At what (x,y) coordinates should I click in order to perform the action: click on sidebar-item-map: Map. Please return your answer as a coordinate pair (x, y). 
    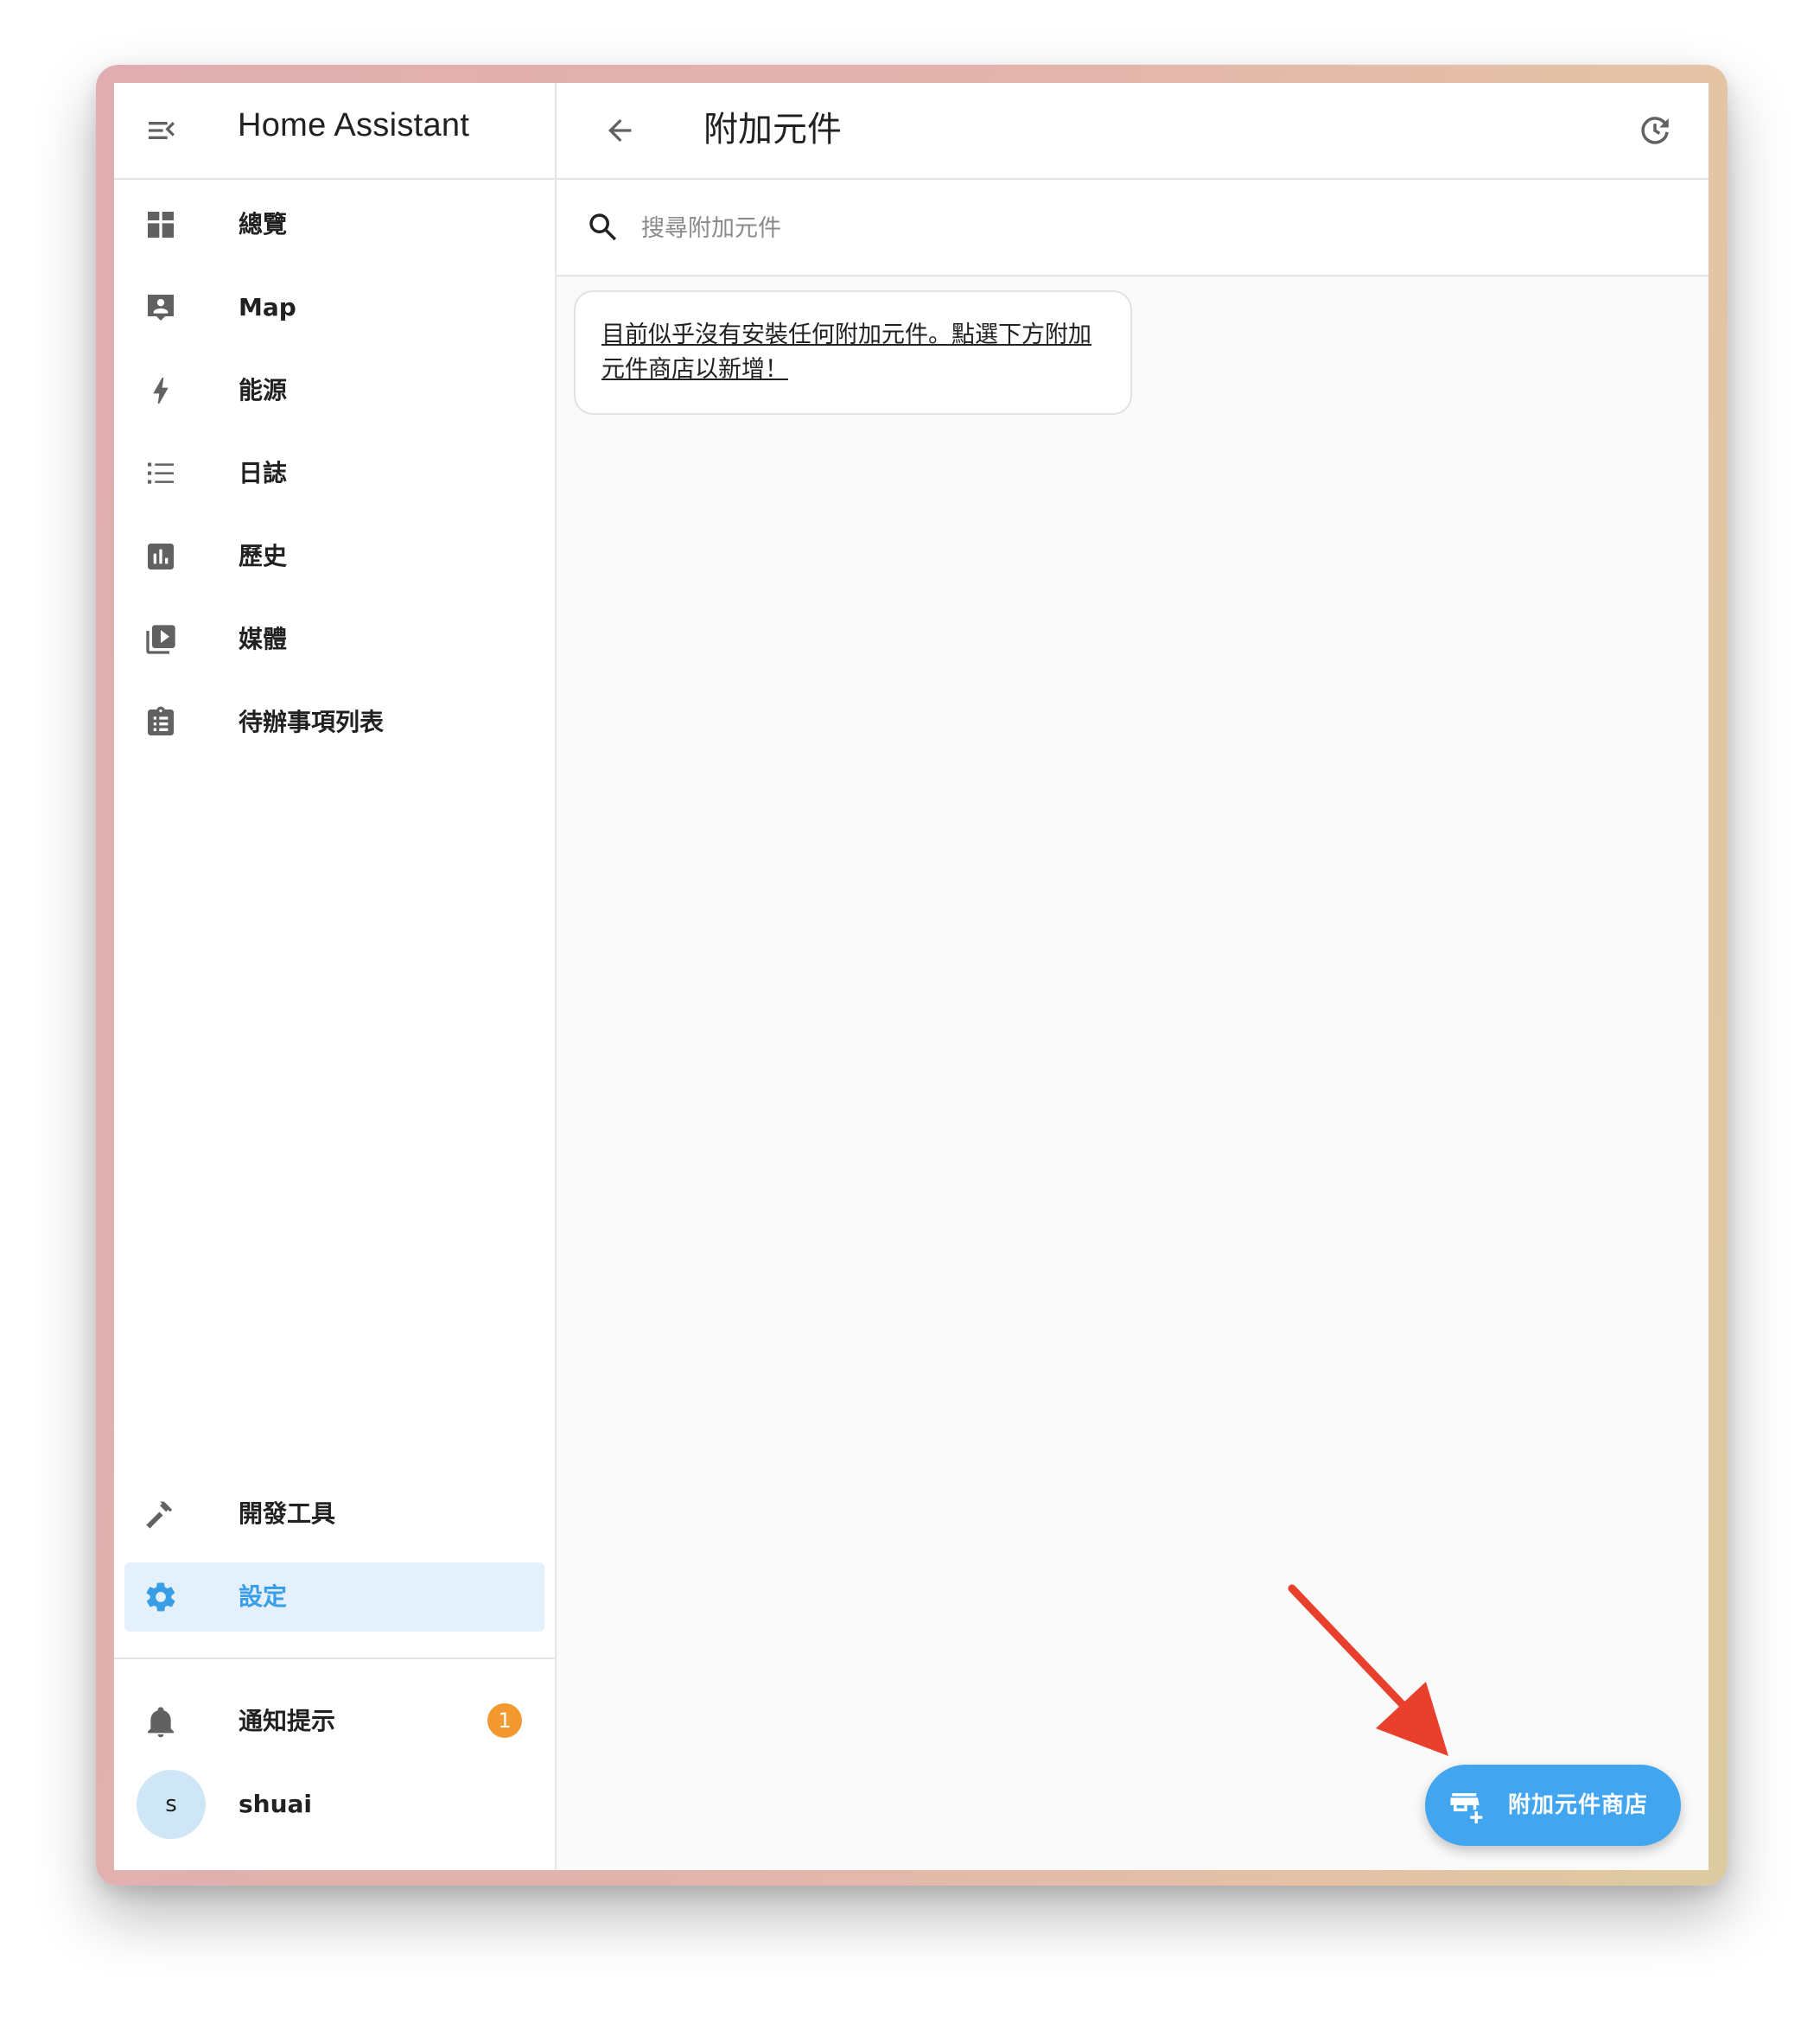
    Looking at the image, I should click on (334, 307).